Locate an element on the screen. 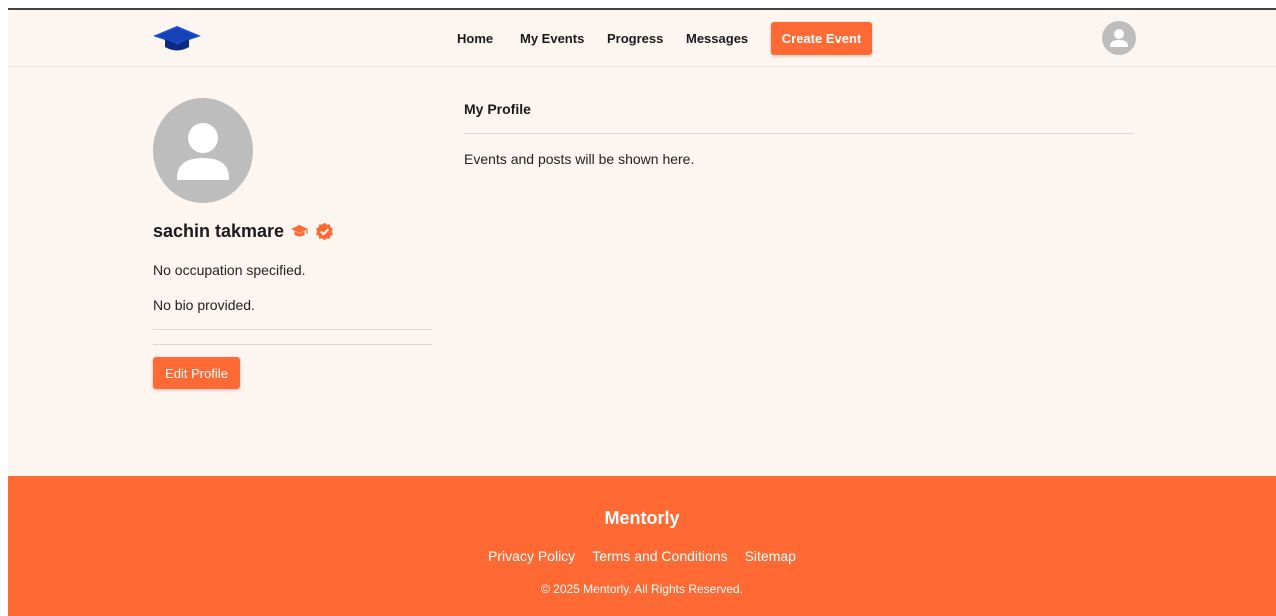 This screenshot has width=1276, height=616. nav-link-progress: Progress is located at coordinates (635, 38).